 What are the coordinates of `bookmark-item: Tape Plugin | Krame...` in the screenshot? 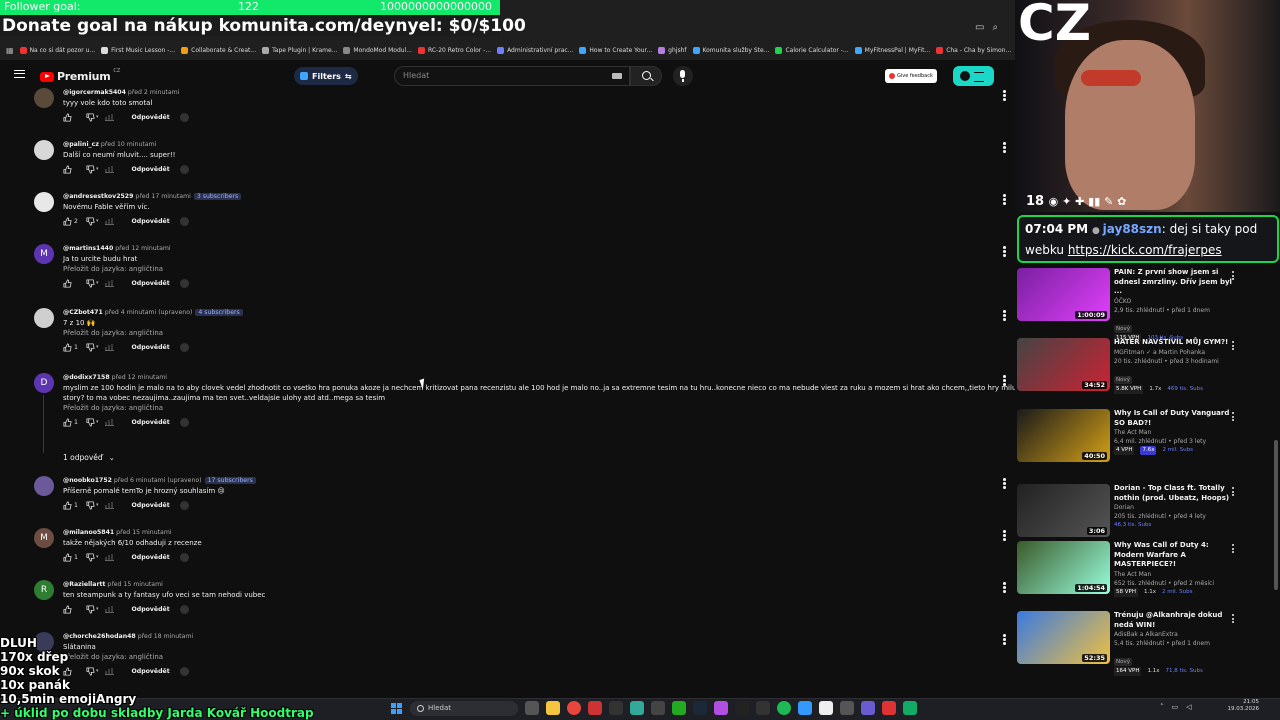 It's located at (299, 50).